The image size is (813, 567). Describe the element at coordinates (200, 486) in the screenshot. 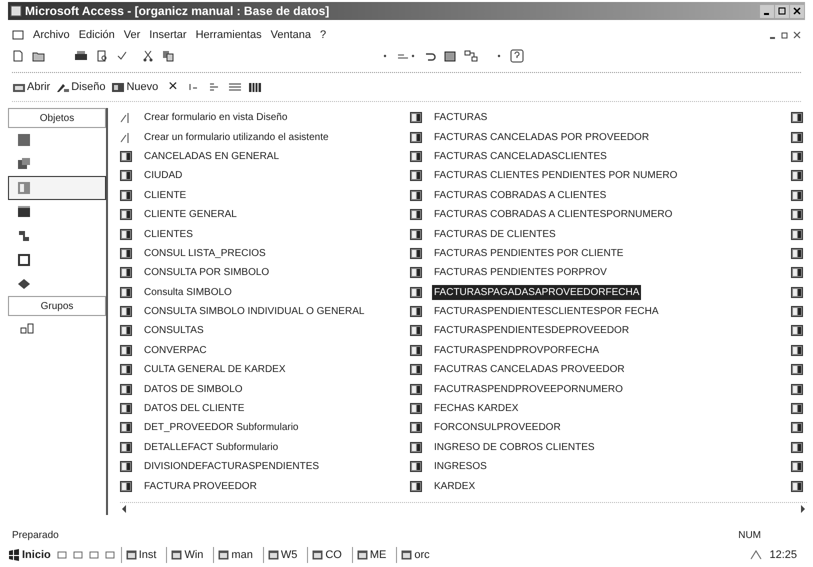

I see `list-item: FACTURA PROVEEDOR` at that location.